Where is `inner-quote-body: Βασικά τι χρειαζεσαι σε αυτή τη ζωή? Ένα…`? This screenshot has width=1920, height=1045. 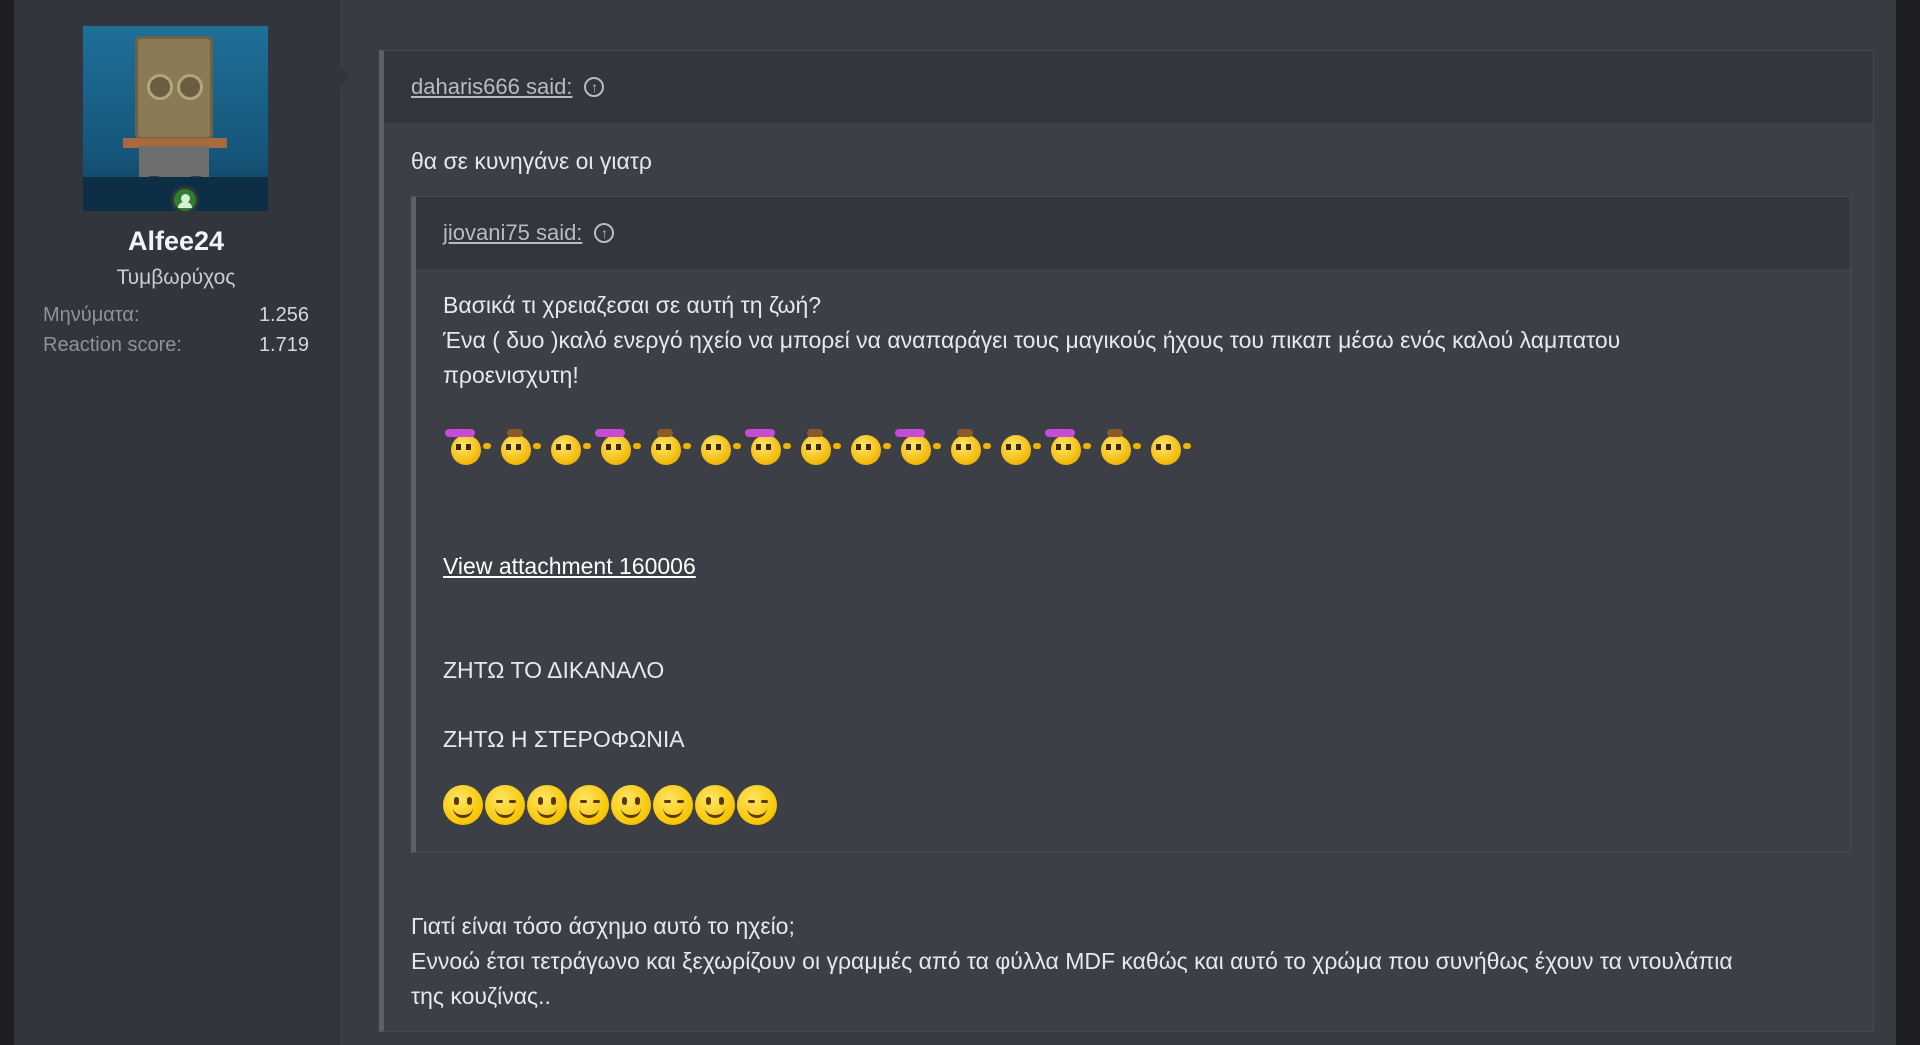 inner-quote-body: Βασικά τι χρειαζεσαι σε αυτή τη ζωή? Ένα… is located at coordinates (1138, 340).